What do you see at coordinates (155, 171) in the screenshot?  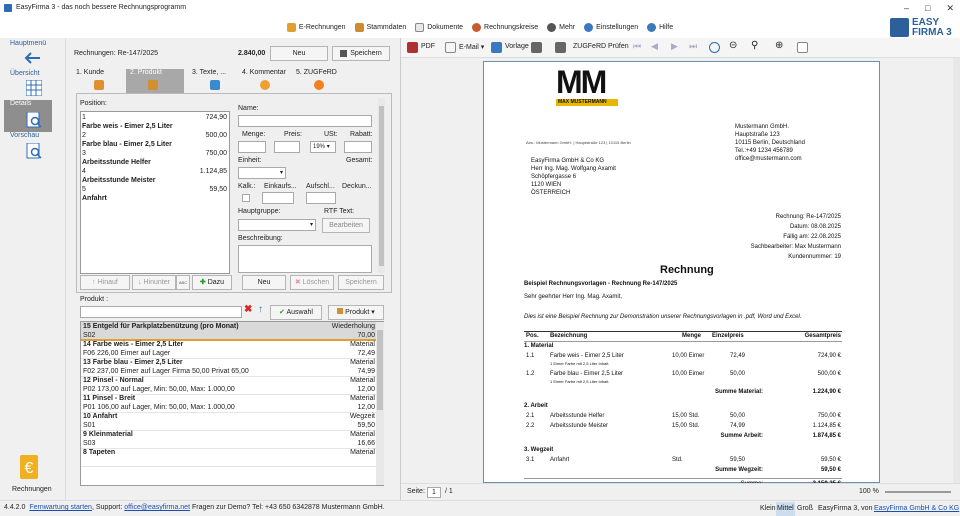 I see `position-row: 4 1.124,85` at bounding box center [155, 171].